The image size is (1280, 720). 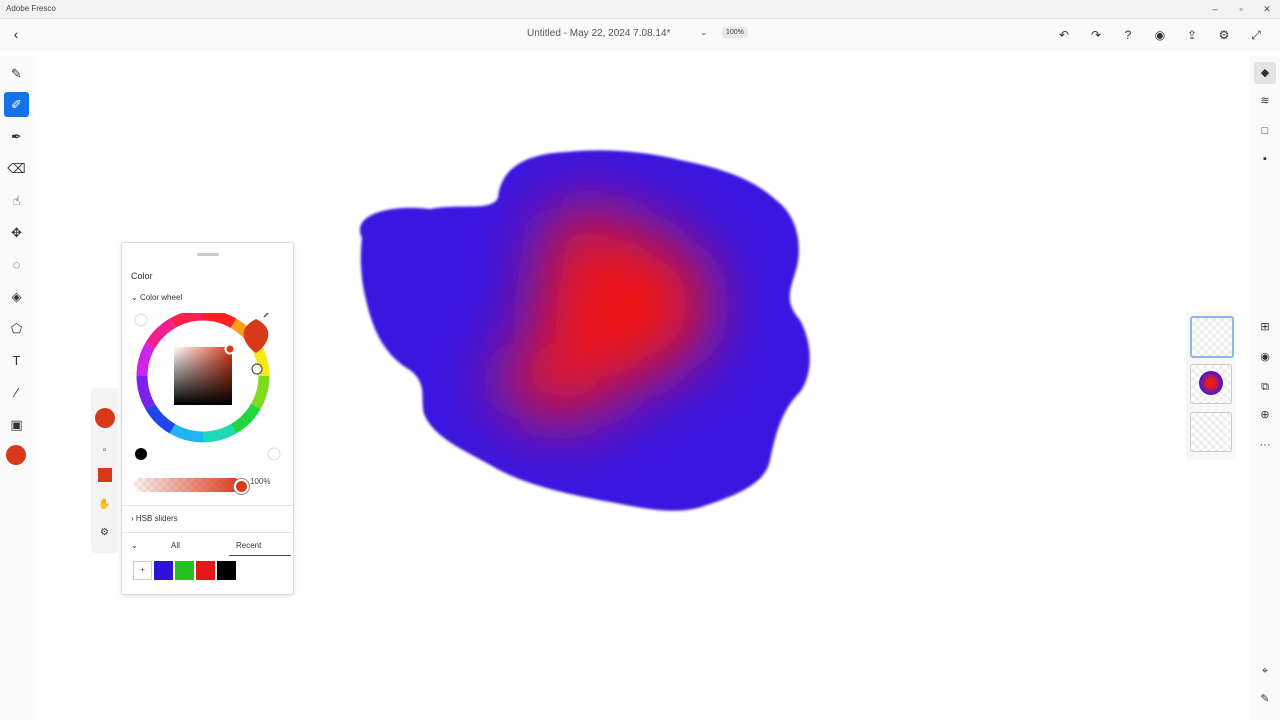 I want to click on sb-picker-handle, so click(x=230, y=349).